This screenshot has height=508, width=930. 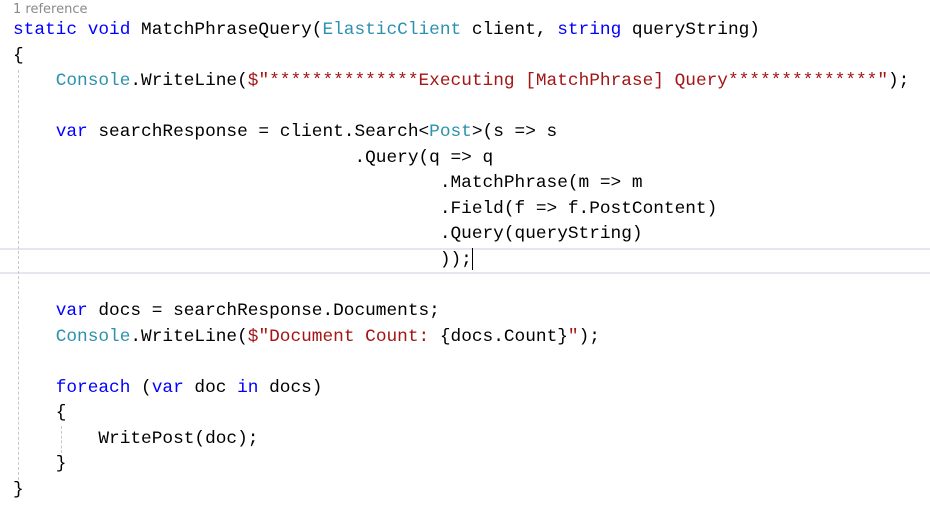 I want to click on code-token: .Field(f => f.PostContent), so click(x=578, y=208).